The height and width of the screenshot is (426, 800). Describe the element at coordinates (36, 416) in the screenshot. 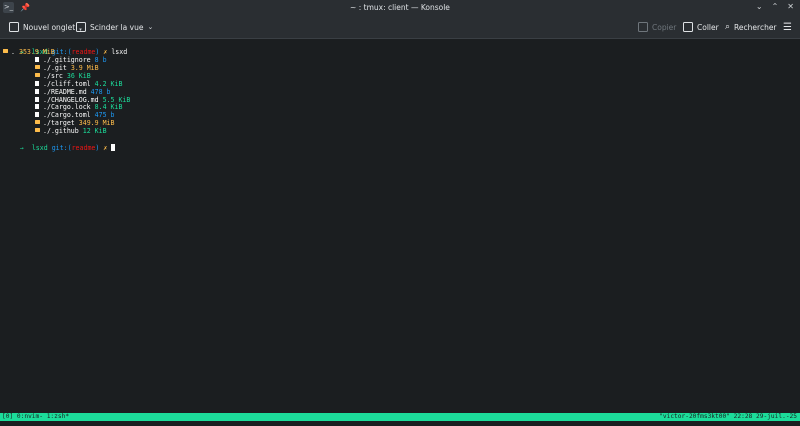

I see `tmux-windows: [0] 0:nvim- 1:zsh*` at that location.